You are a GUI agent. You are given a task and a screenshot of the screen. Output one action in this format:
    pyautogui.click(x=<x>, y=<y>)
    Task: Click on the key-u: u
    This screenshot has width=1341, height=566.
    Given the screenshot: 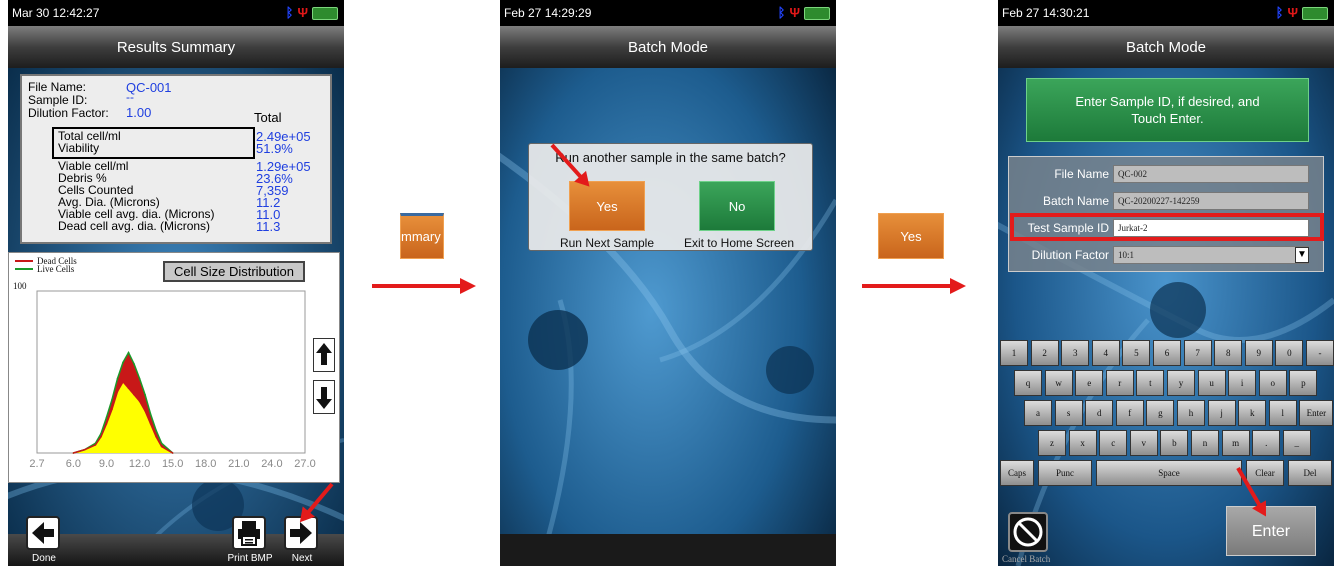 What is the action you would take?
    pyautogui.click(x=1211, y=383)
    